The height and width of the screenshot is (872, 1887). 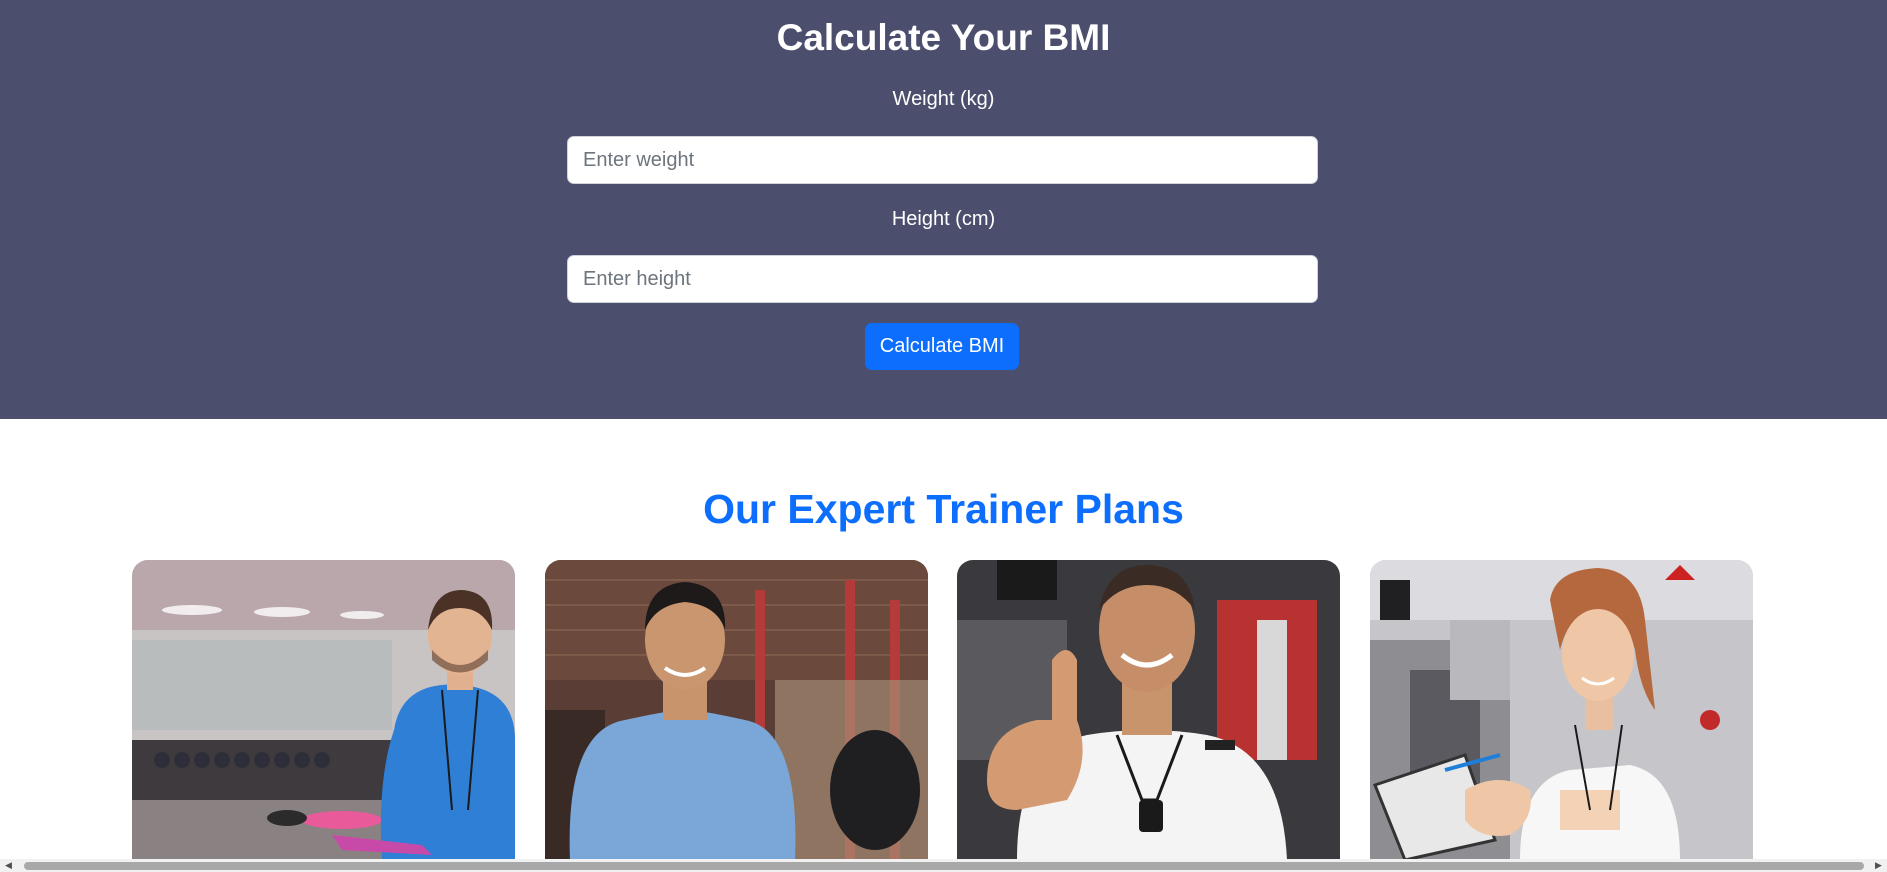 I want to click on weight-label: Weight (kg), so click(x=943, y=99).